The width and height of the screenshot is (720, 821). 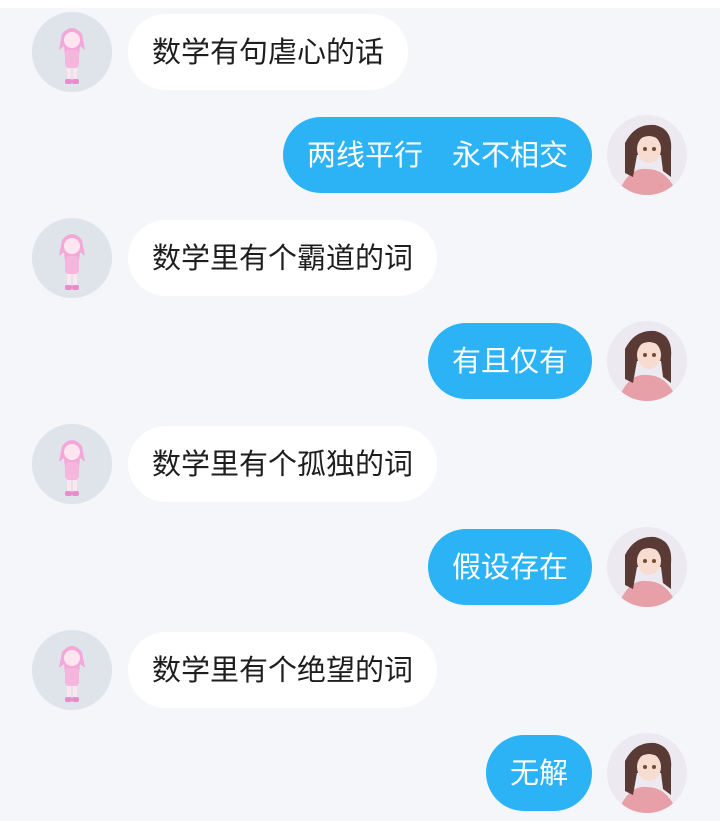 I want to click on message-row-incoming: 数学里有个绝望的词, so click(x=360, y=670).